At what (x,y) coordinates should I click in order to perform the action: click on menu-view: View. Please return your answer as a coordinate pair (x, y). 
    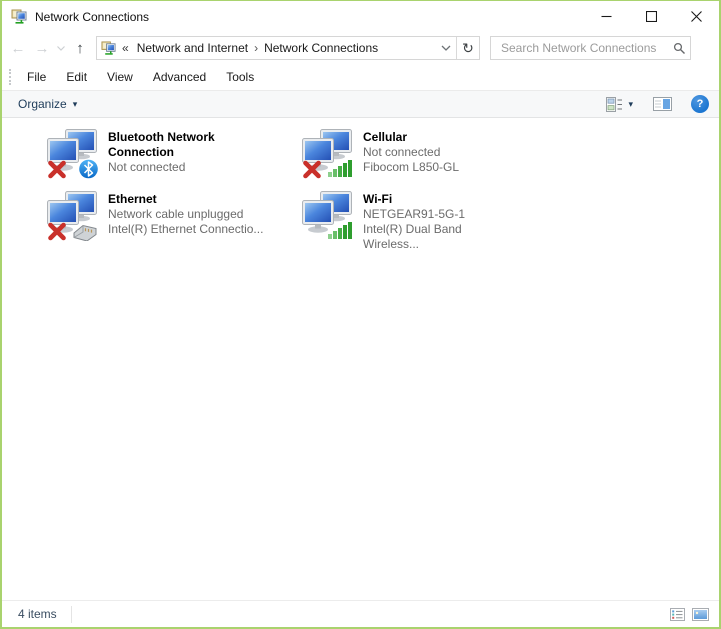
    Looking at the image, I should click on (120, 77).